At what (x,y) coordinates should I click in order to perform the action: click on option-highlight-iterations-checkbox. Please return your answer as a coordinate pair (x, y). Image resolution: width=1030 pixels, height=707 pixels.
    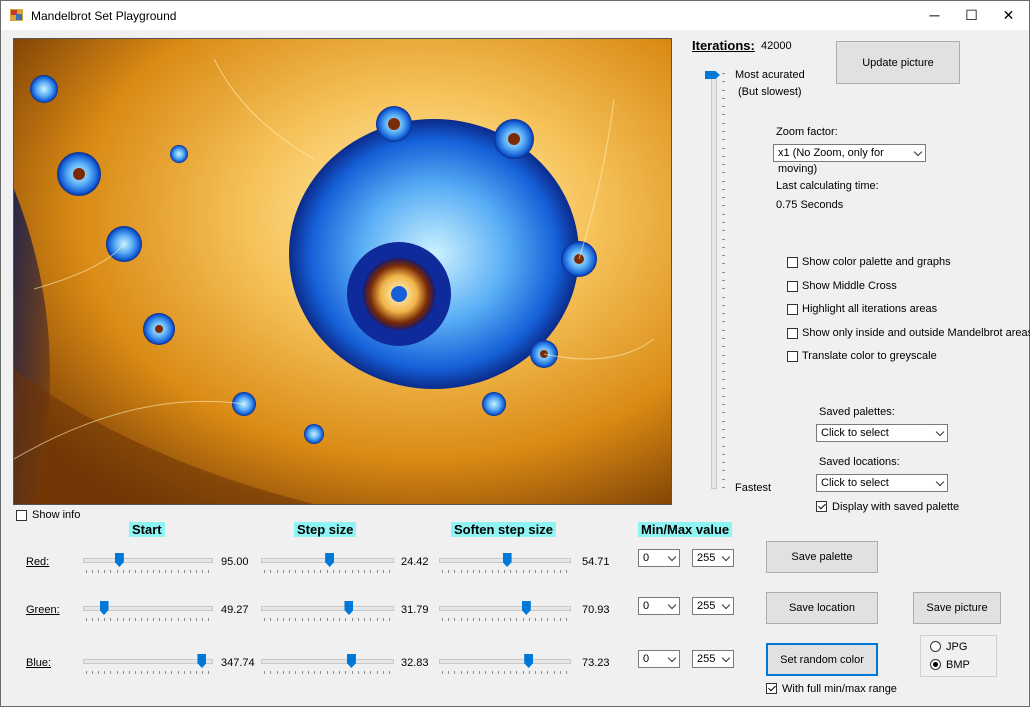
    Looking at the image, I should click on (792, 310).